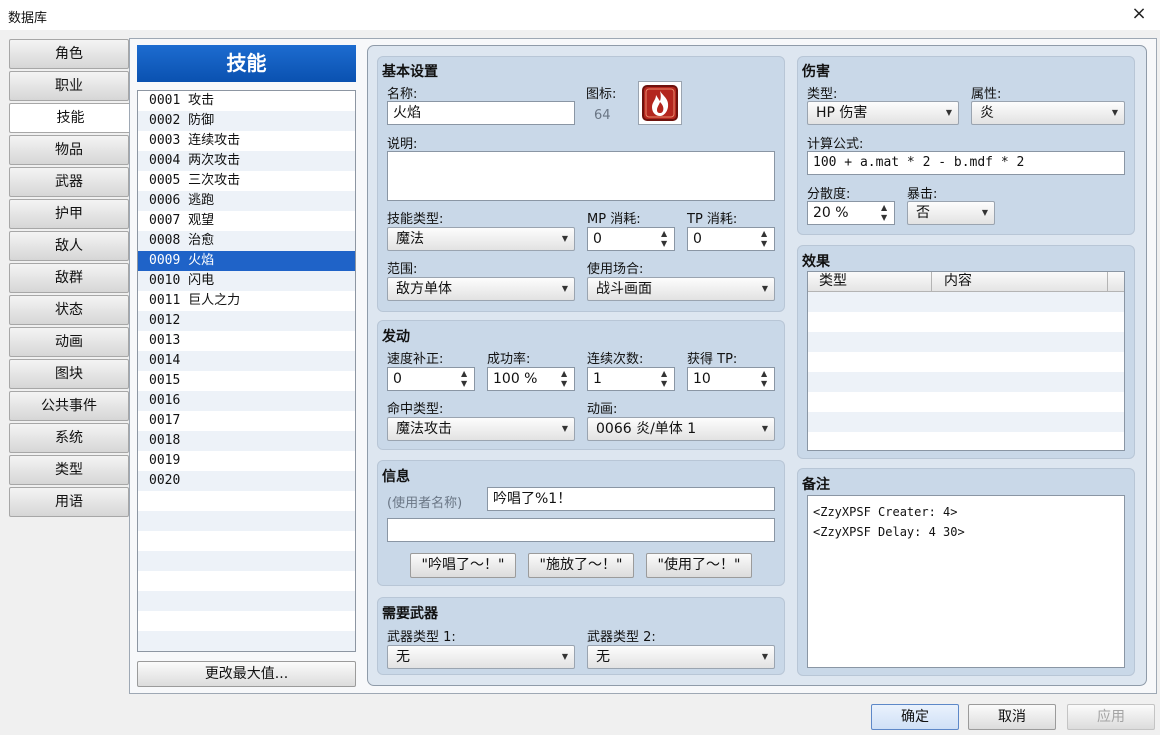 This screenshot has height=735, width=1160. What do you see at coordinates (697, 239) in the screenshot?
I see `tp-cost-value: 0` at bounding box center [697, 239].